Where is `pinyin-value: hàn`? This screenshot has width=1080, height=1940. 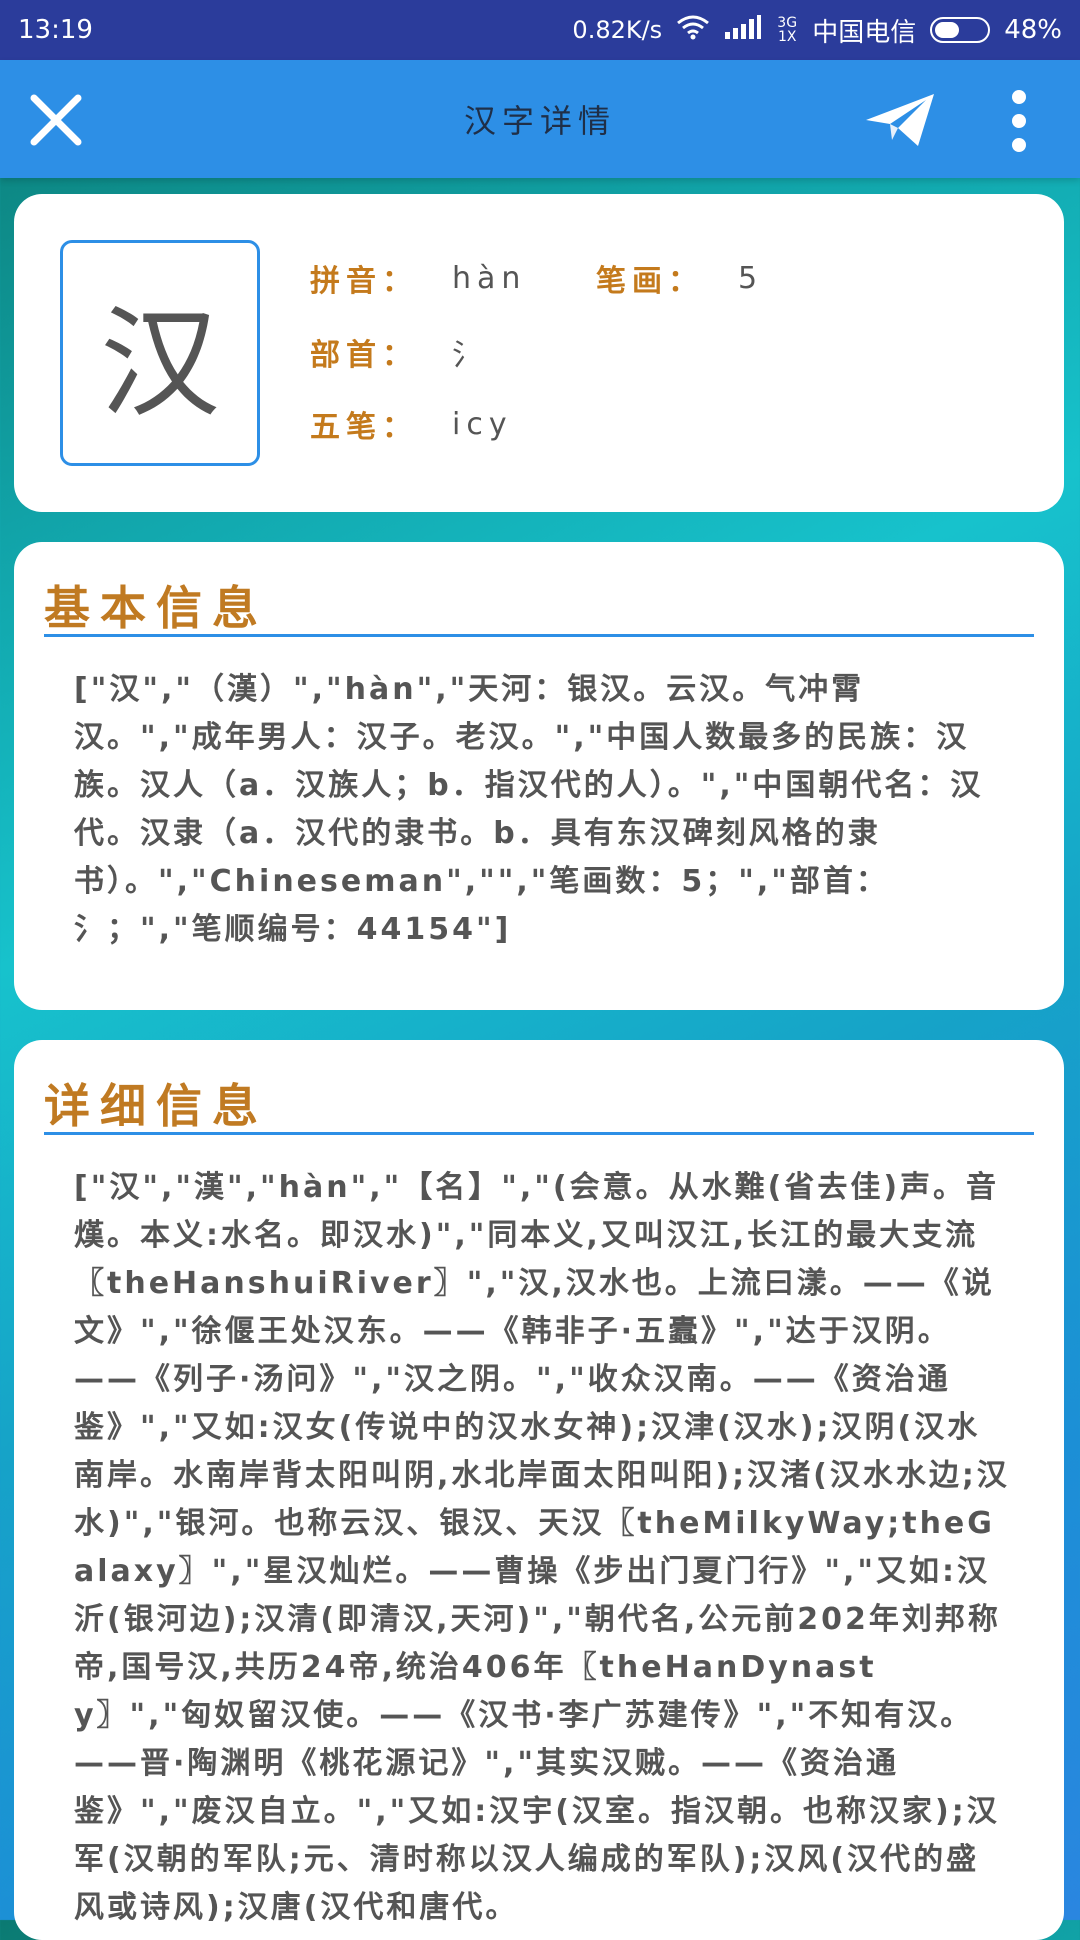
pinyin-value: hàn is located at coordinates (489, 278).